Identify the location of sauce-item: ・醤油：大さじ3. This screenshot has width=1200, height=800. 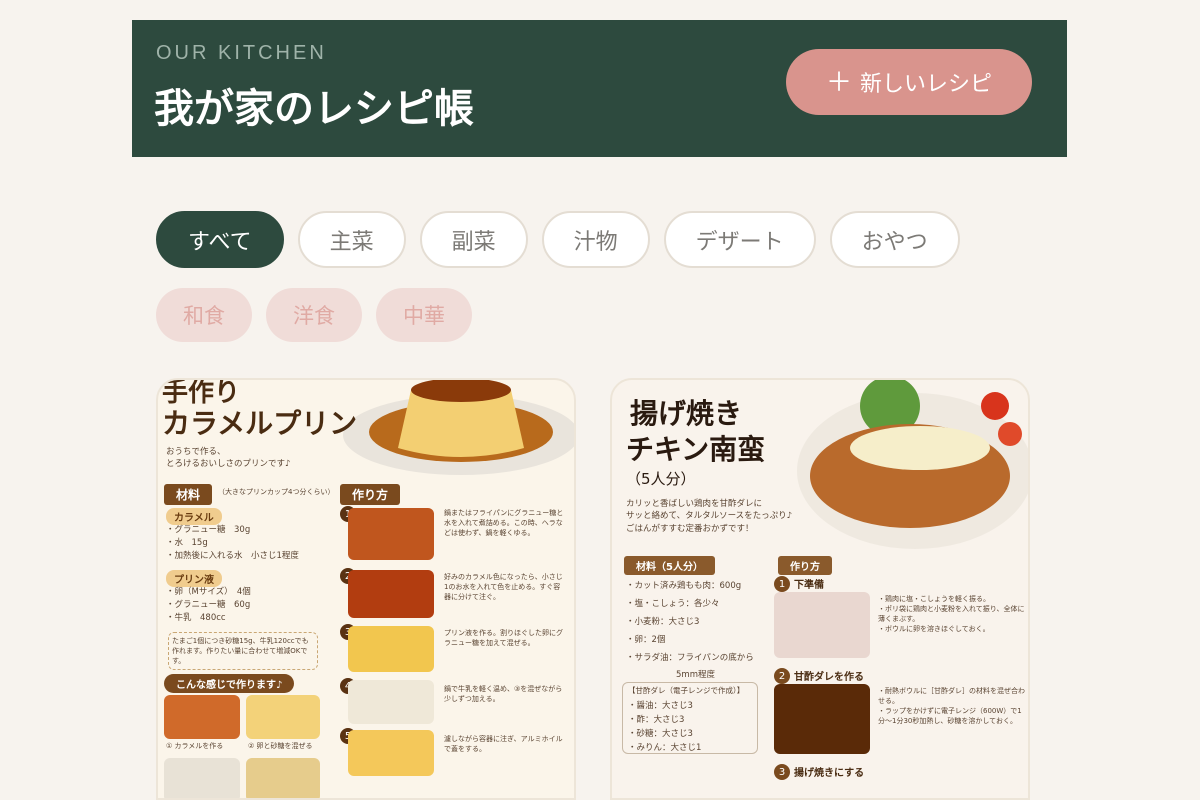
(660, 706).